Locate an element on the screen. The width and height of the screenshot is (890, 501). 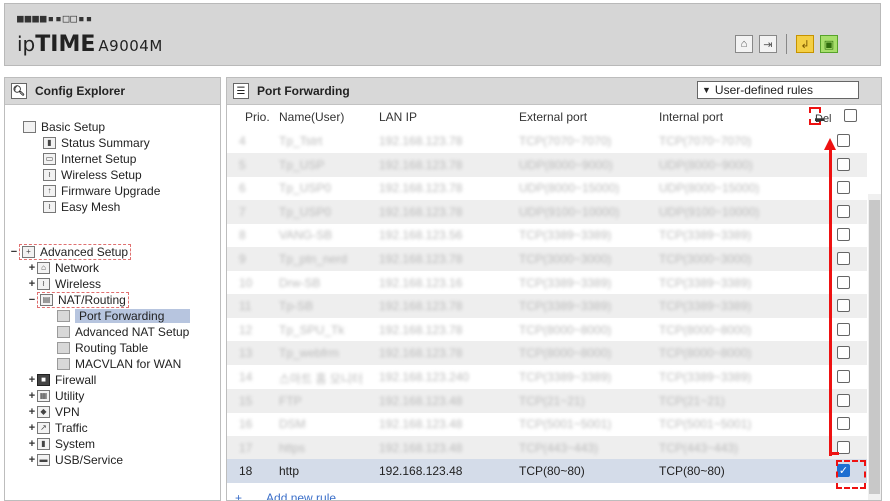
cell-prio: 5 is located at coordinates (242, 164).